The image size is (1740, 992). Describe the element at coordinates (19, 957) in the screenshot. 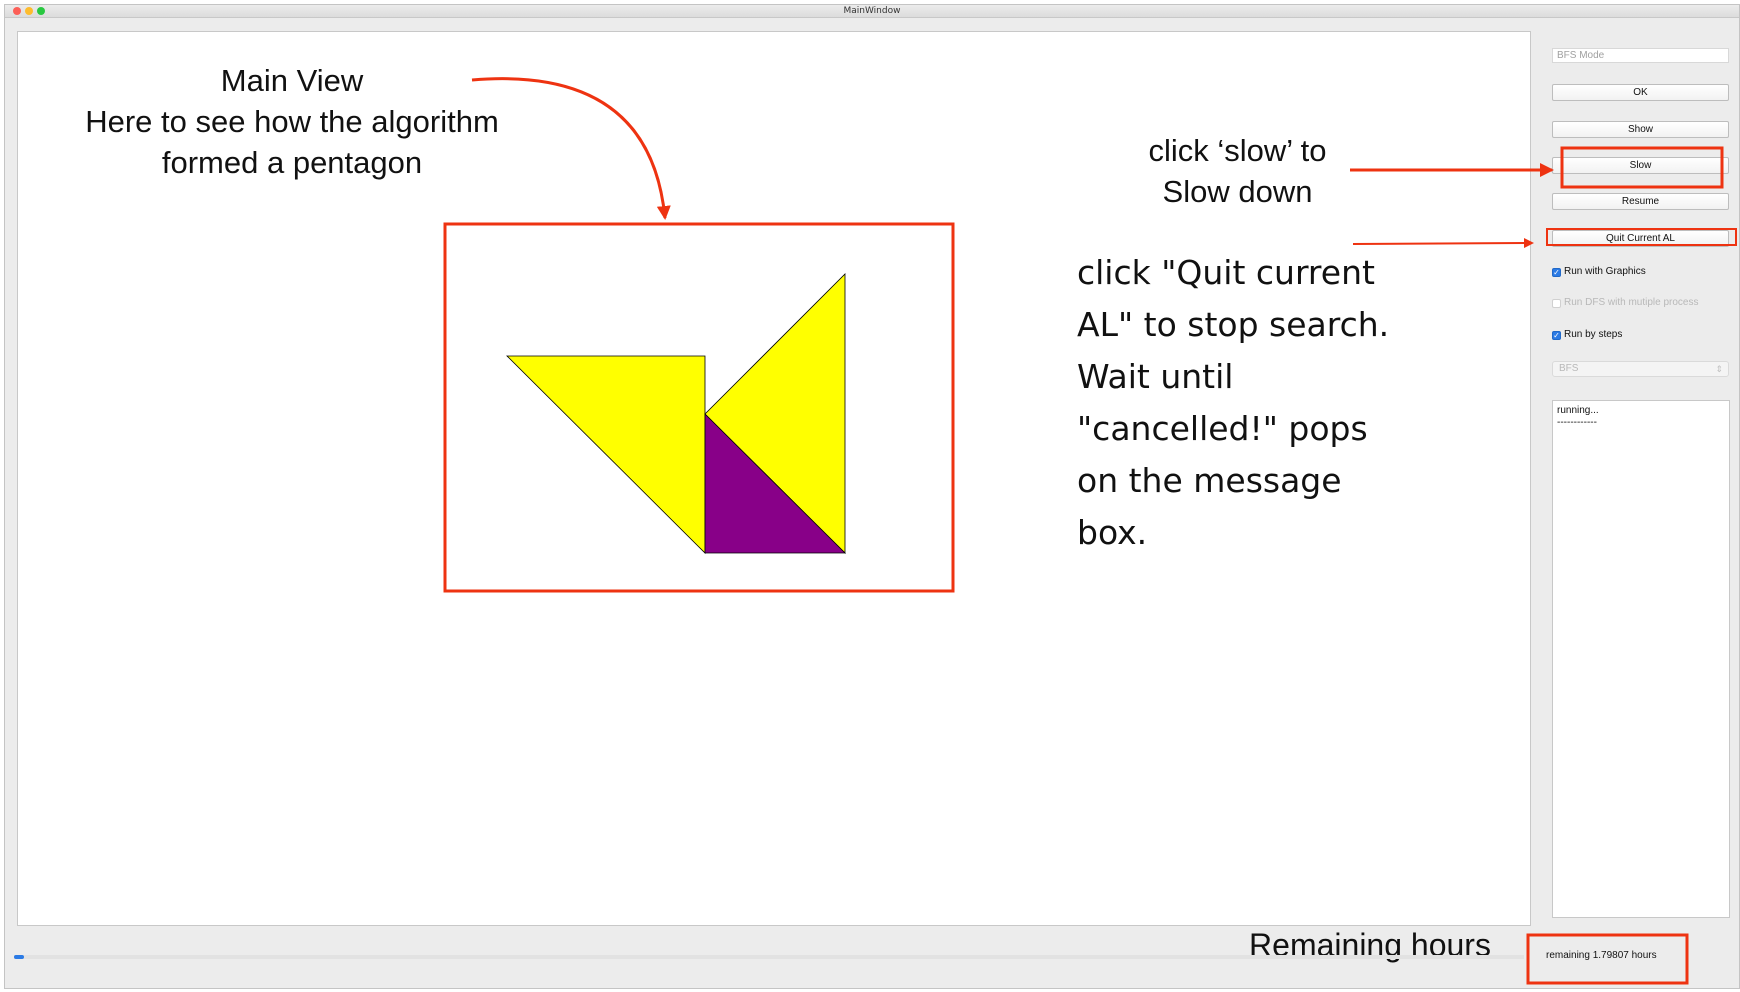

I see `progress-bar-fill` at that location.